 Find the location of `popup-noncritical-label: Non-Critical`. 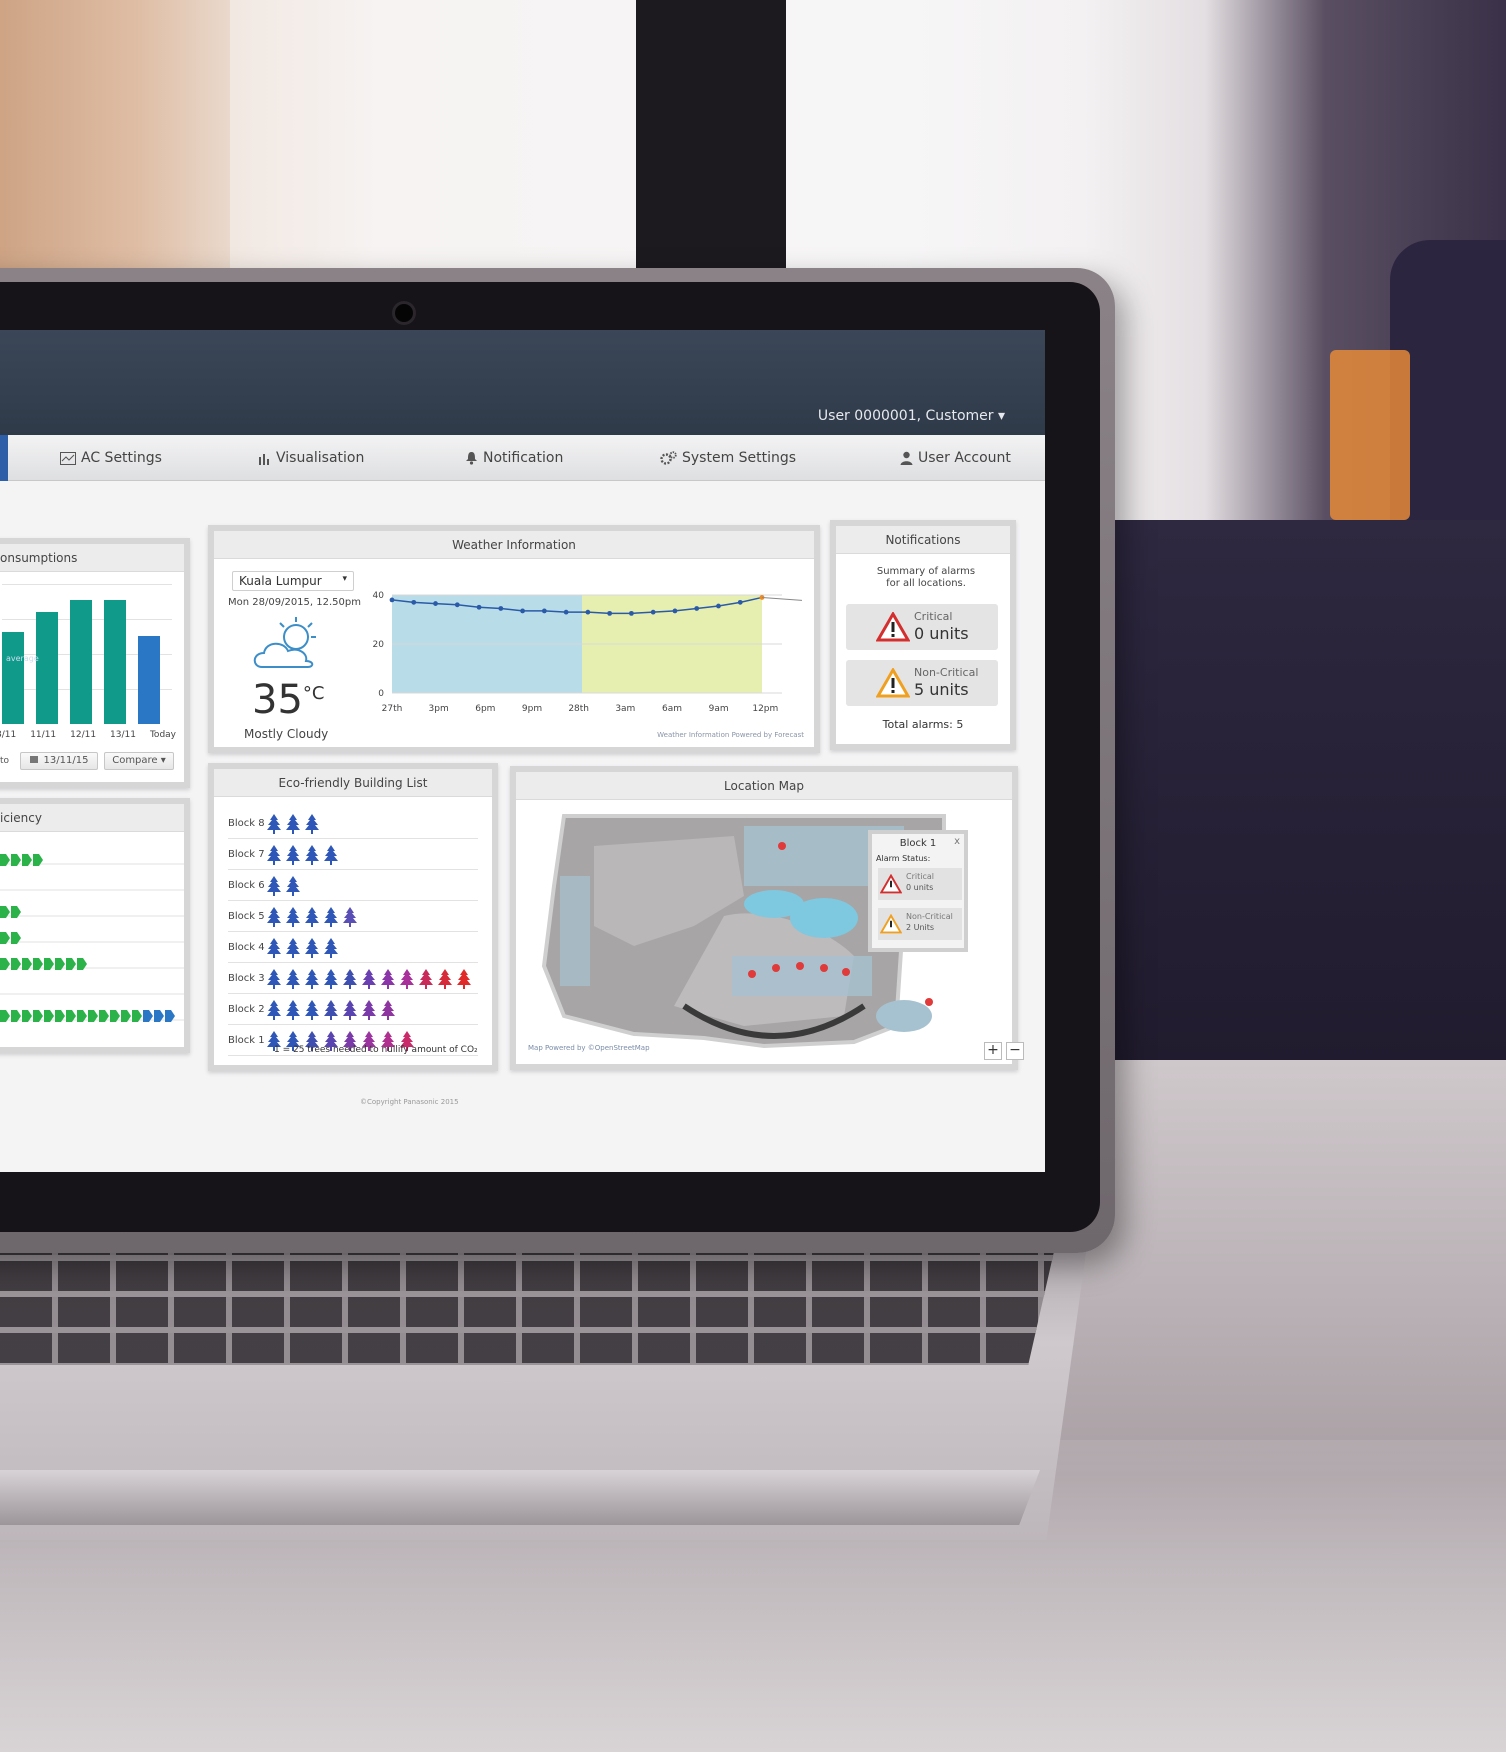

popup-noncritical-label: Non-Critical is located at coordinates (929, 916).